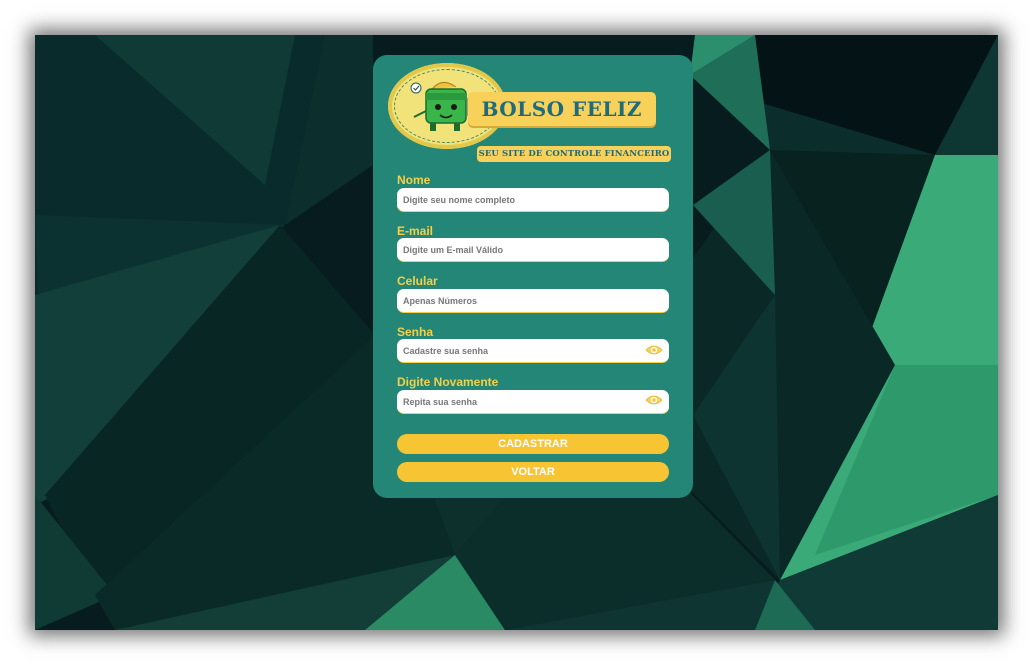  Describe the element at coordinates (533, 301) in the screenshot. I see `phone-input` at that location.